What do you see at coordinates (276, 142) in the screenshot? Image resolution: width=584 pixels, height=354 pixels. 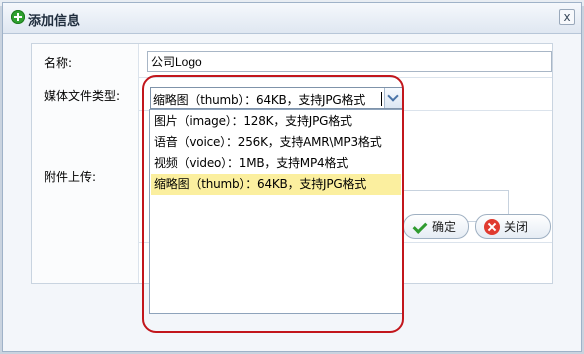 I see `dropdown-option-voice: 语音（voice）：256K，支持AMR\MP3格式` at bounding box center [276, 142].